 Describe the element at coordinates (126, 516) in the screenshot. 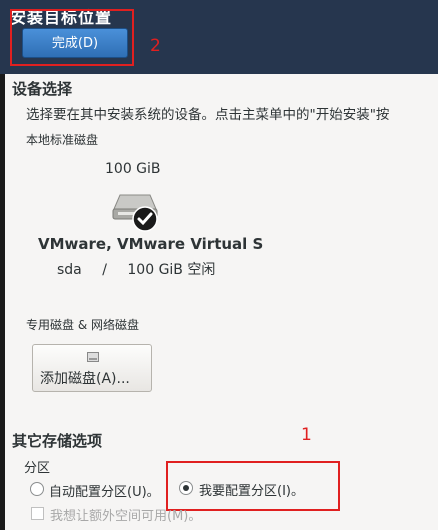

I see `extra-space-label: 我想让额外空间可用(M)。` at that location.